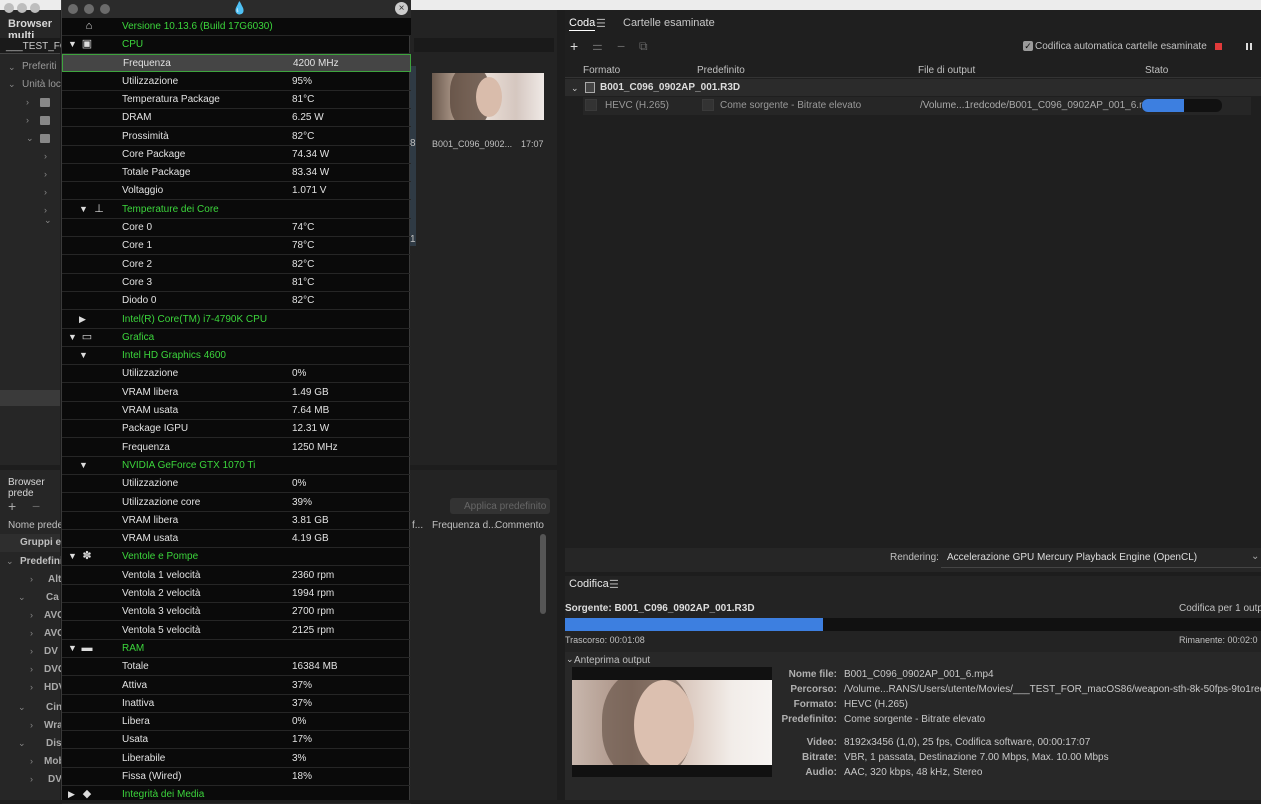 Image resolution: width=1261 pixels, height=804 pixels. Describe the element at coordinates (236, 393) in the screenshot. I see `istat-metric-row: VRAM libera 1.49 GB` at that location.